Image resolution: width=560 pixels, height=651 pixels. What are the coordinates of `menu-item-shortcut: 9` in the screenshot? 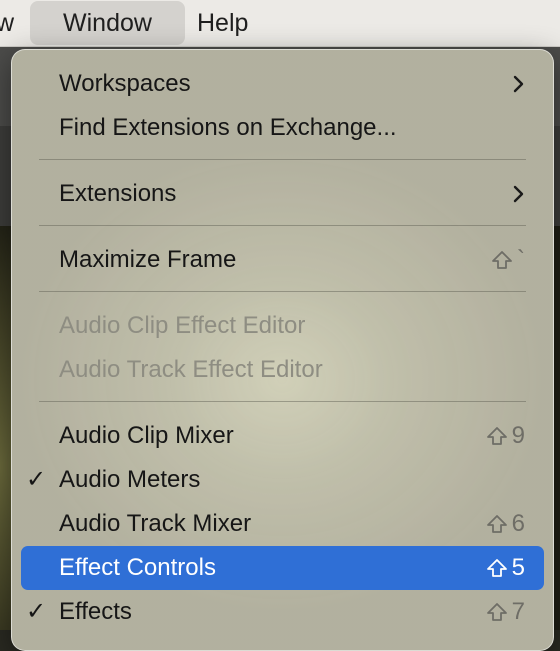 It's located at (505, 436).